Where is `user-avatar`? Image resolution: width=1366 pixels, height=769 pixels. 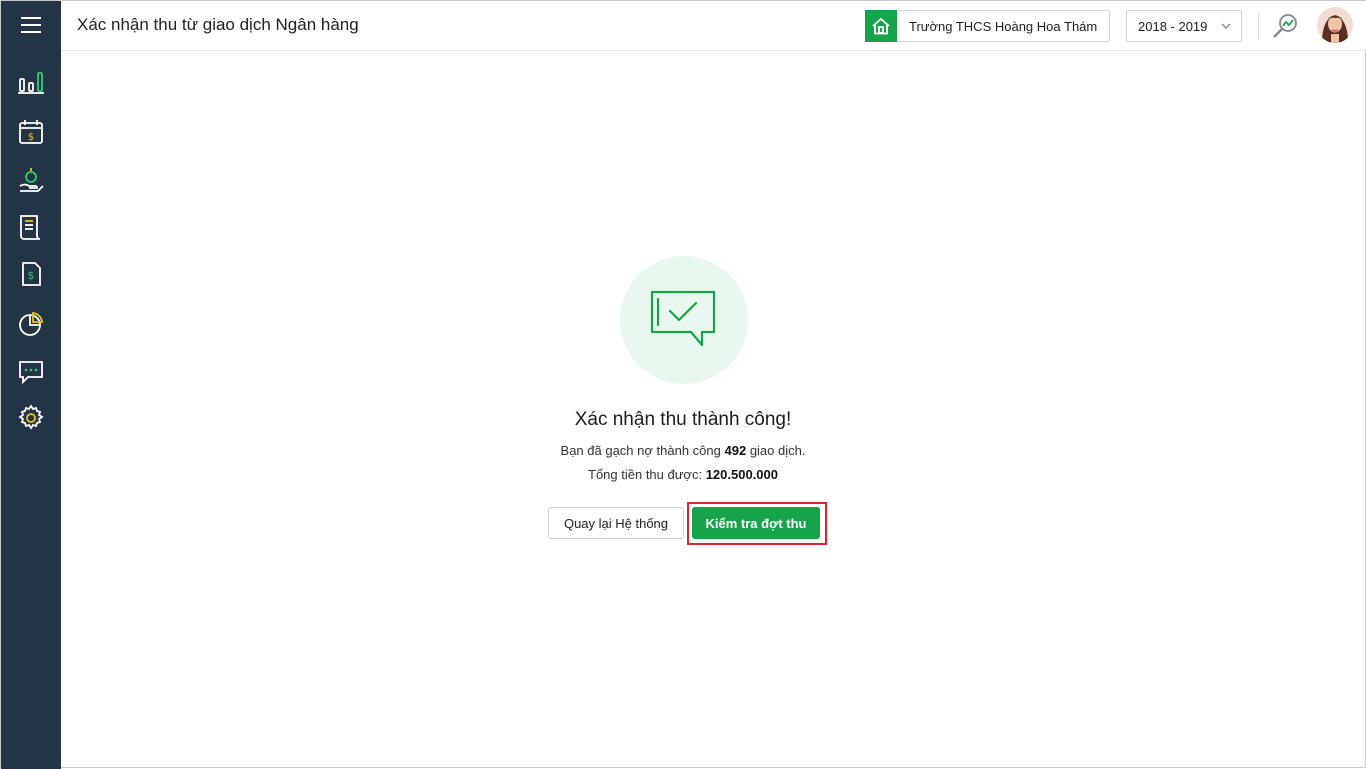
user-avatar is located at coordinates (1335, 25).